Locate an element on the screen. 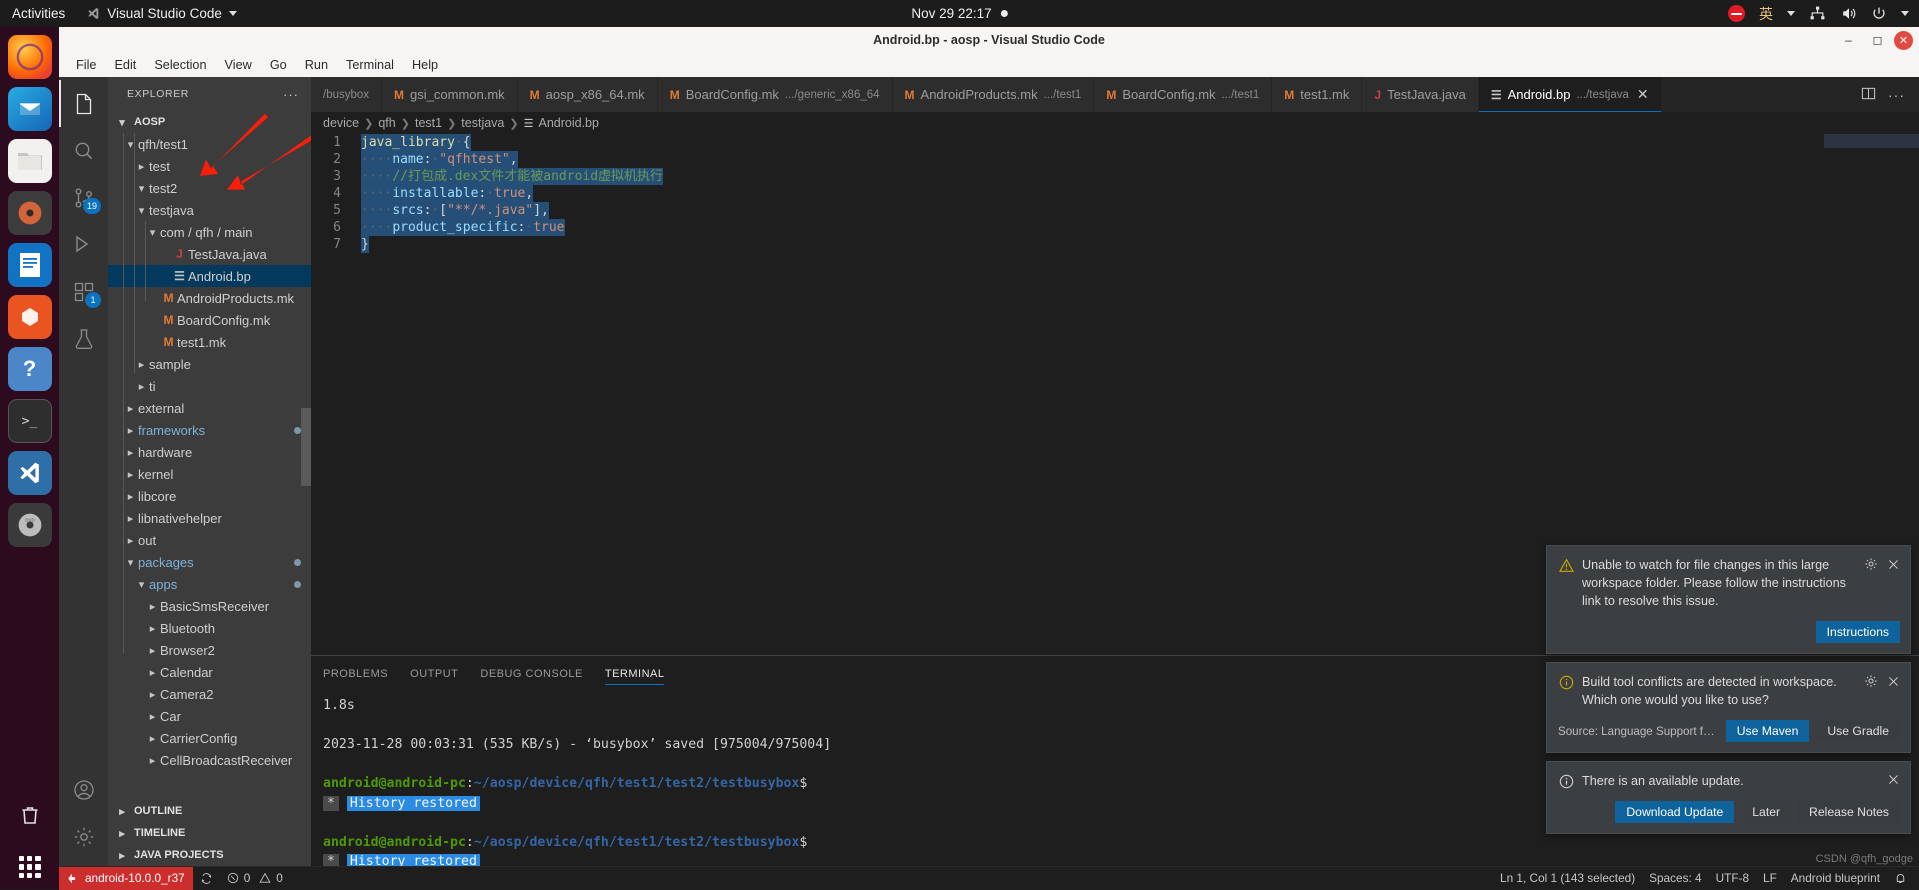 Image resolution: width=1919 pixels, height=890 pixels. ime-chevron-down-icon is located at coordinates (1791, 13).